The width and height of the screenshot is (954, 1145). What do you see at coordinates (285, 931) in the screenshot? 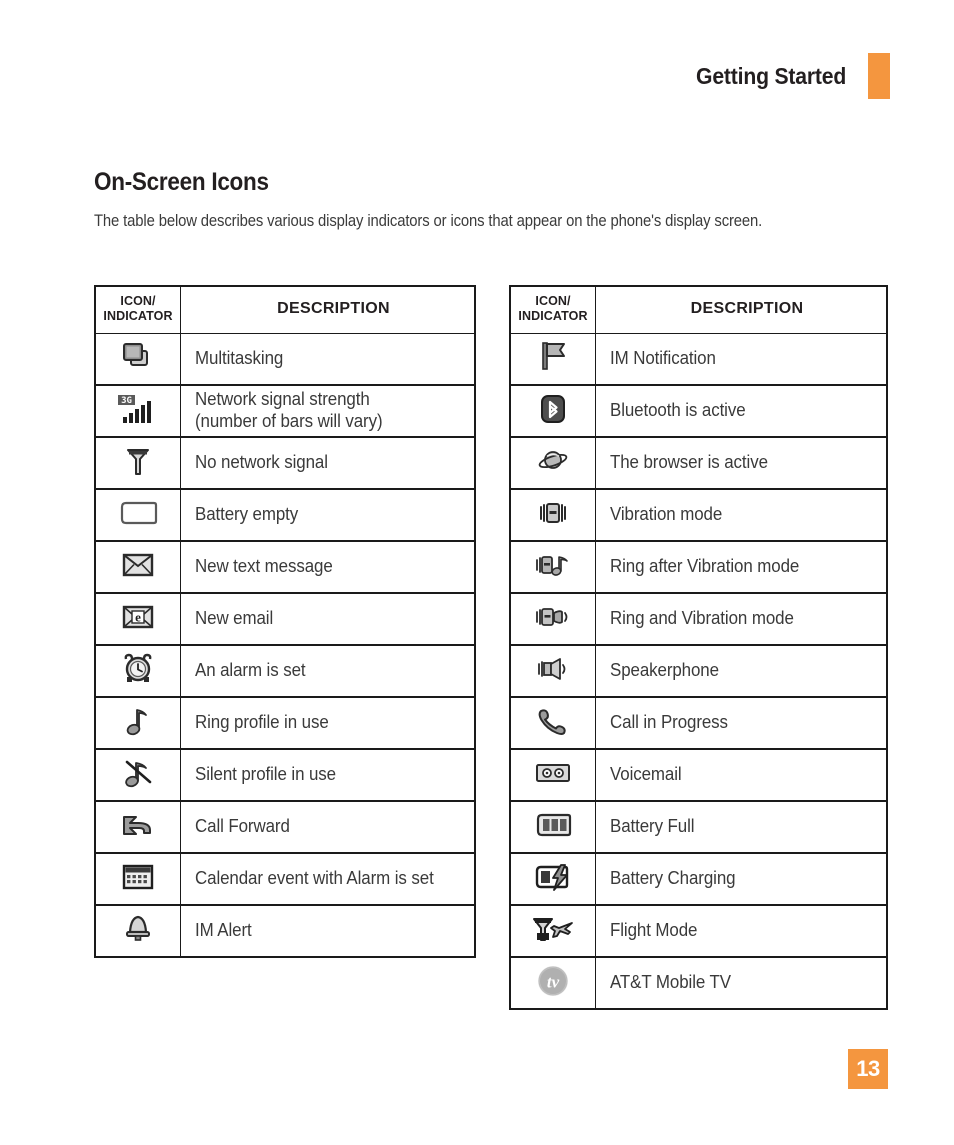
I see `table-row: IM Alert` at bounding box center [285, 931].